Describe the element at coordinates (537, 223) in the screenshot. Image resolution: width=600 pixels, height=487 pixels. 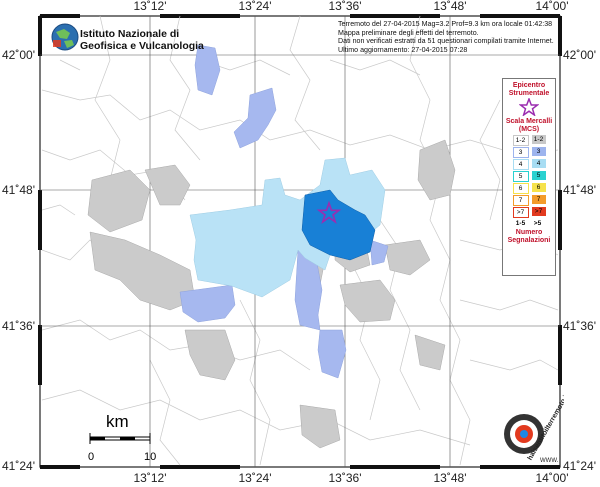
I see `legend-count-high: >5` at that location.